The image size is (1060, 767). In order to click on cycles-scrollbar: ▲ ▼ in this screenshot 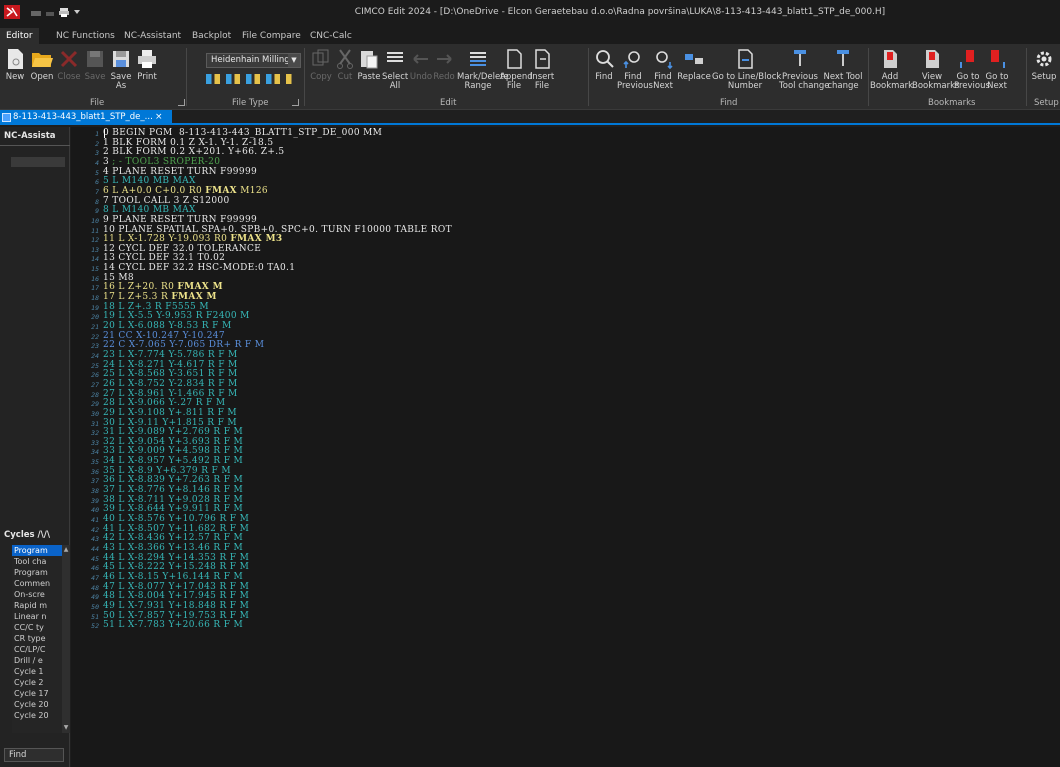, I will do `click(66, 639)`.